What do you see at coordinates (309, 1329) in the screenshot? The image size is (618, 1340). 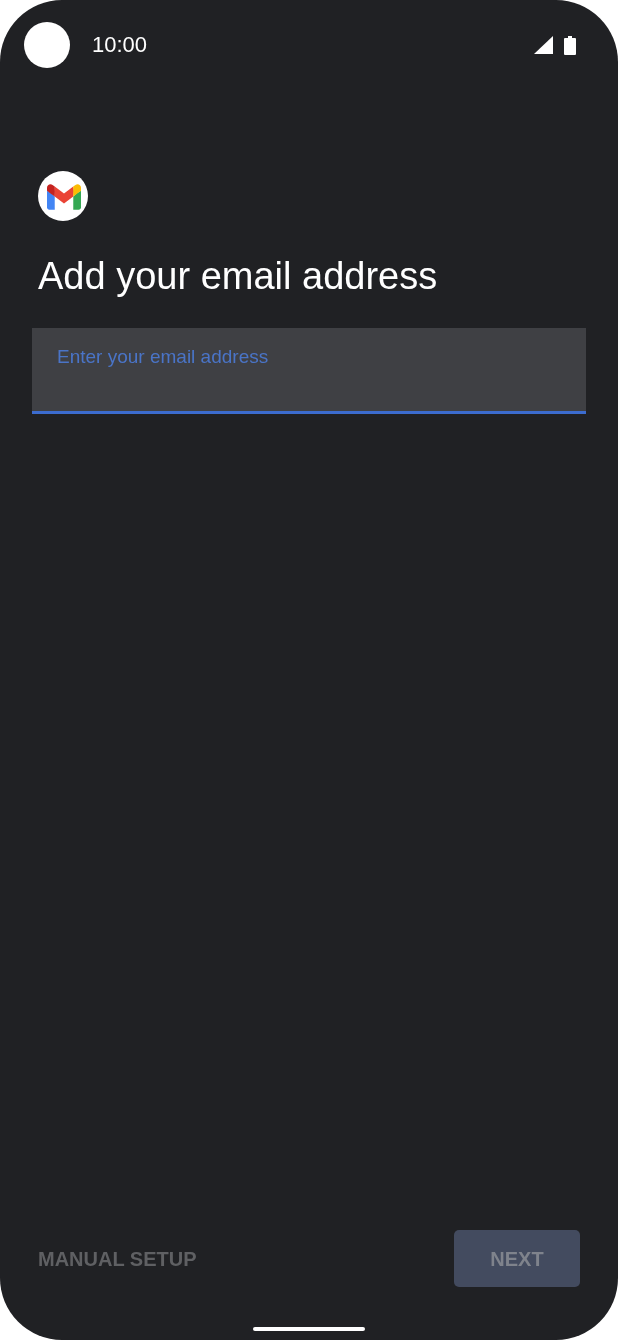 I see `home-indicator` at bounding box center [309, 1329].